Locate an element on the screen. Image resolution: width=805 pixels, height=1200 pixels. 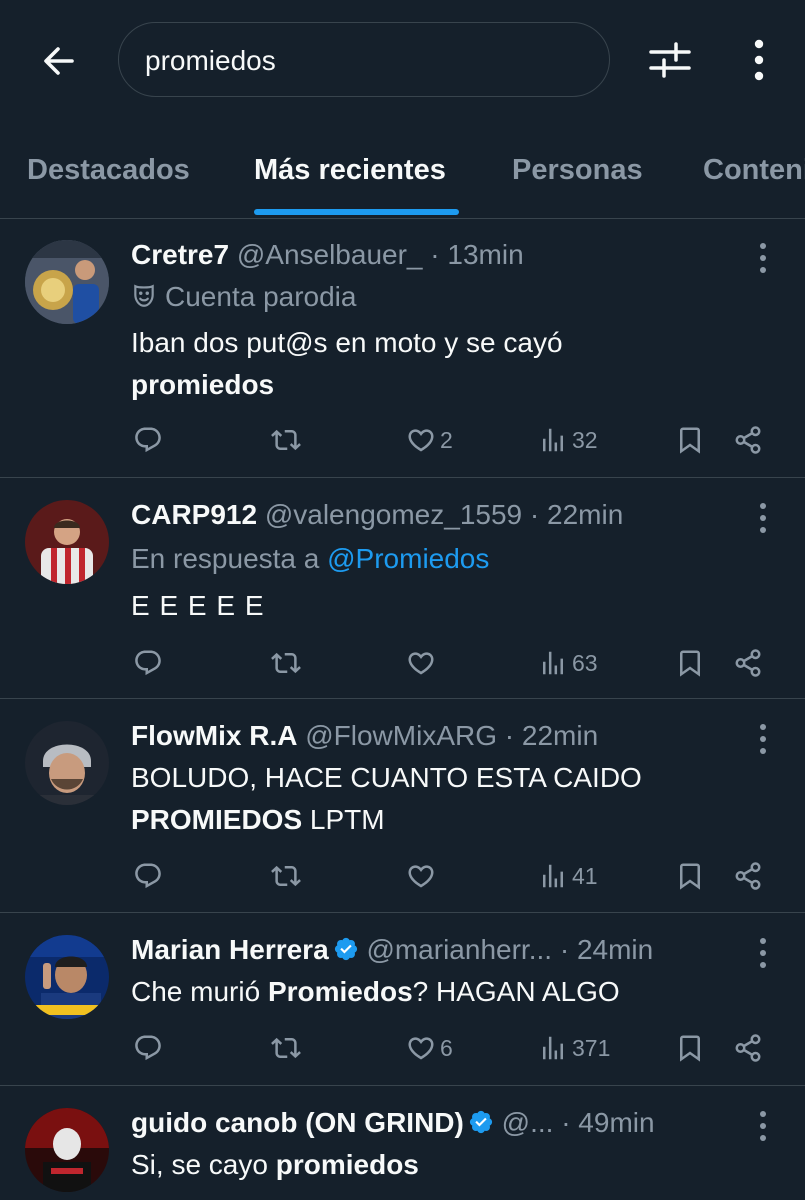
tab-destacados: Destacados is located at coordinates (108, 170).